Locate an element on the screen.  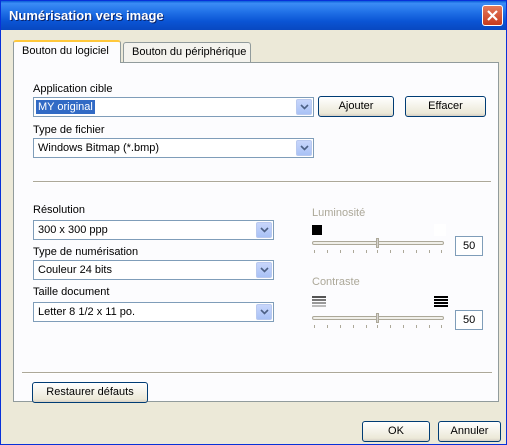
app-target-value: MY original is located at coordinates (65, 107).